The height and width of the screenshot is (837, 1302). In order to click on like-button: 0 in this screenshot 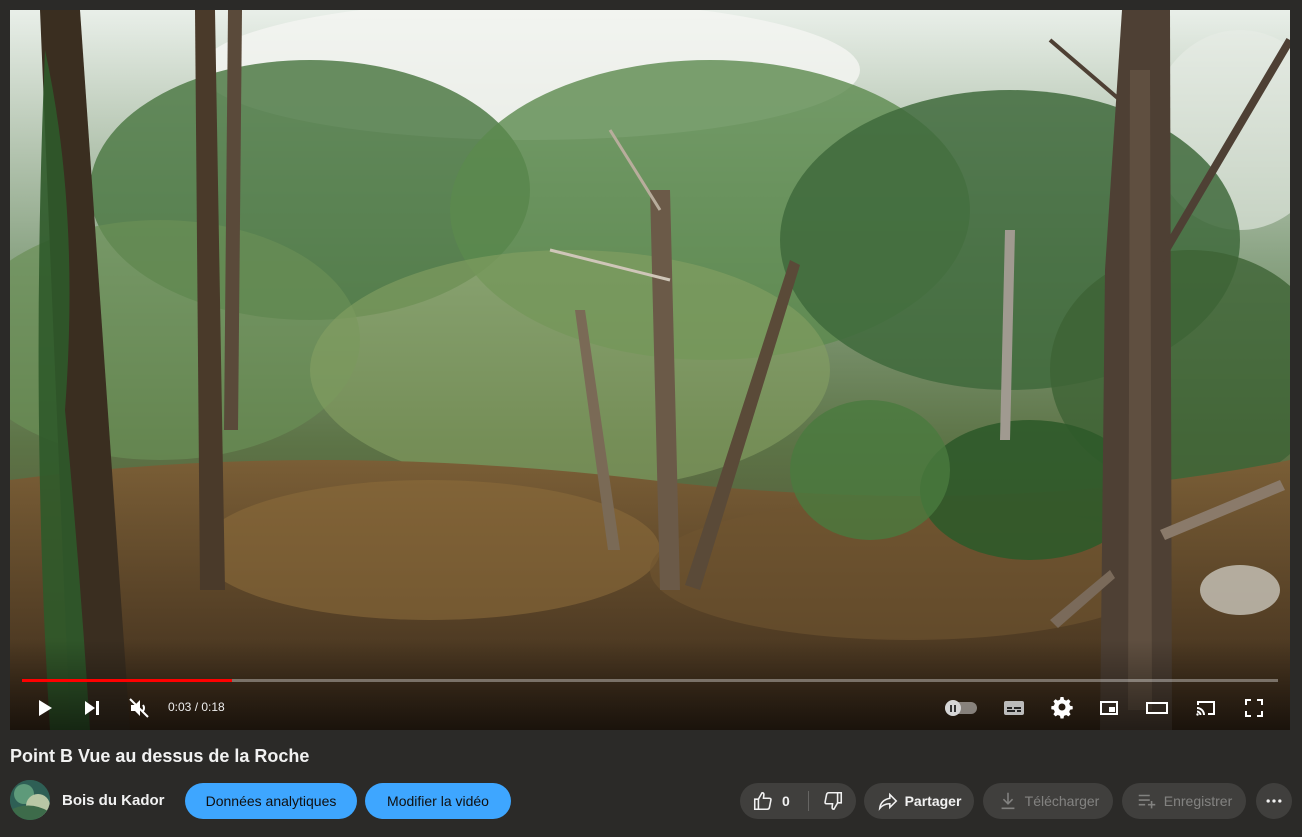, I will do `click(773, 801)`.